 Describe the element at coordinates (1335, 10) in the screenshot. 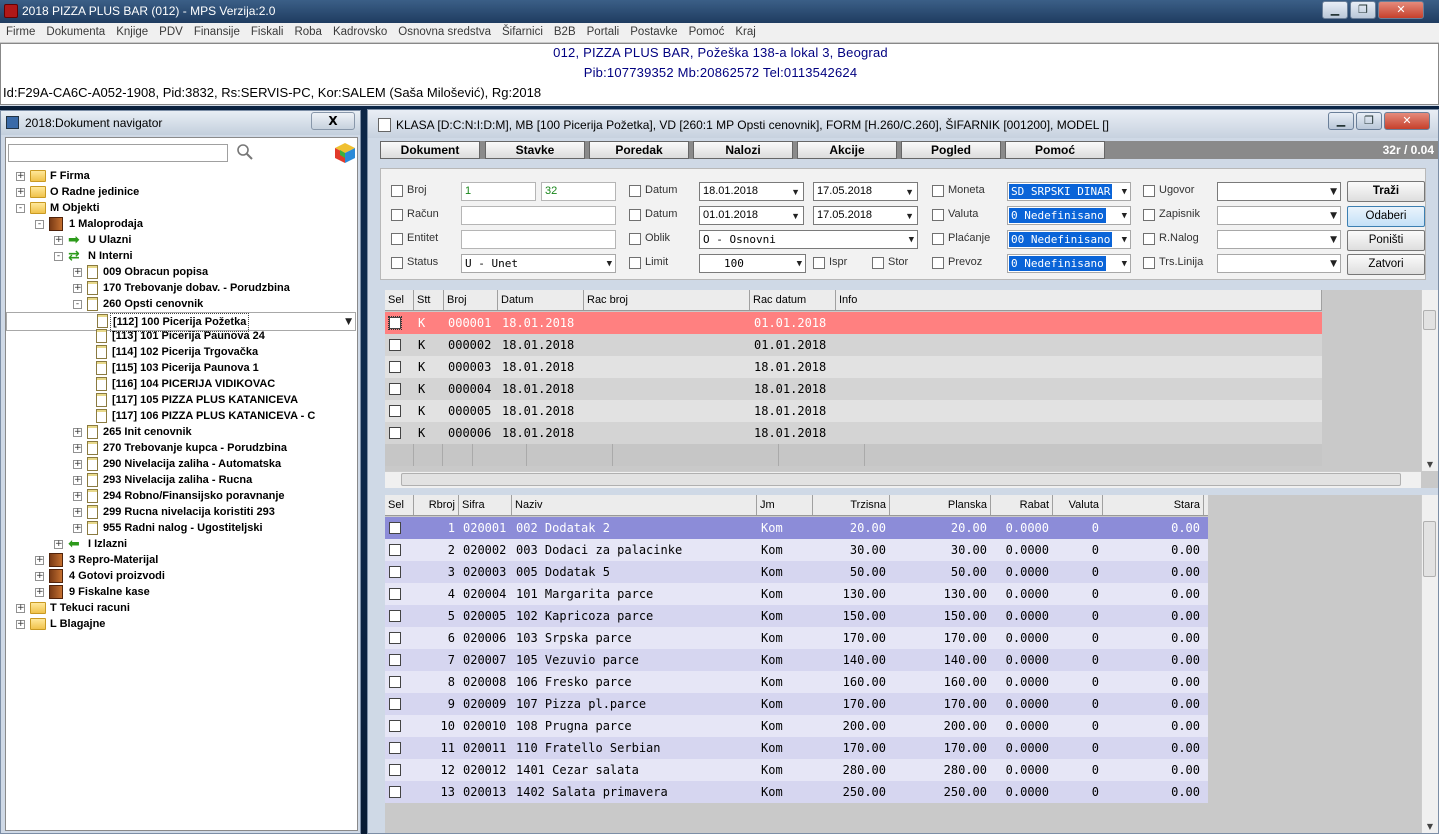

I see `minimize-icon: ▁` at that location.